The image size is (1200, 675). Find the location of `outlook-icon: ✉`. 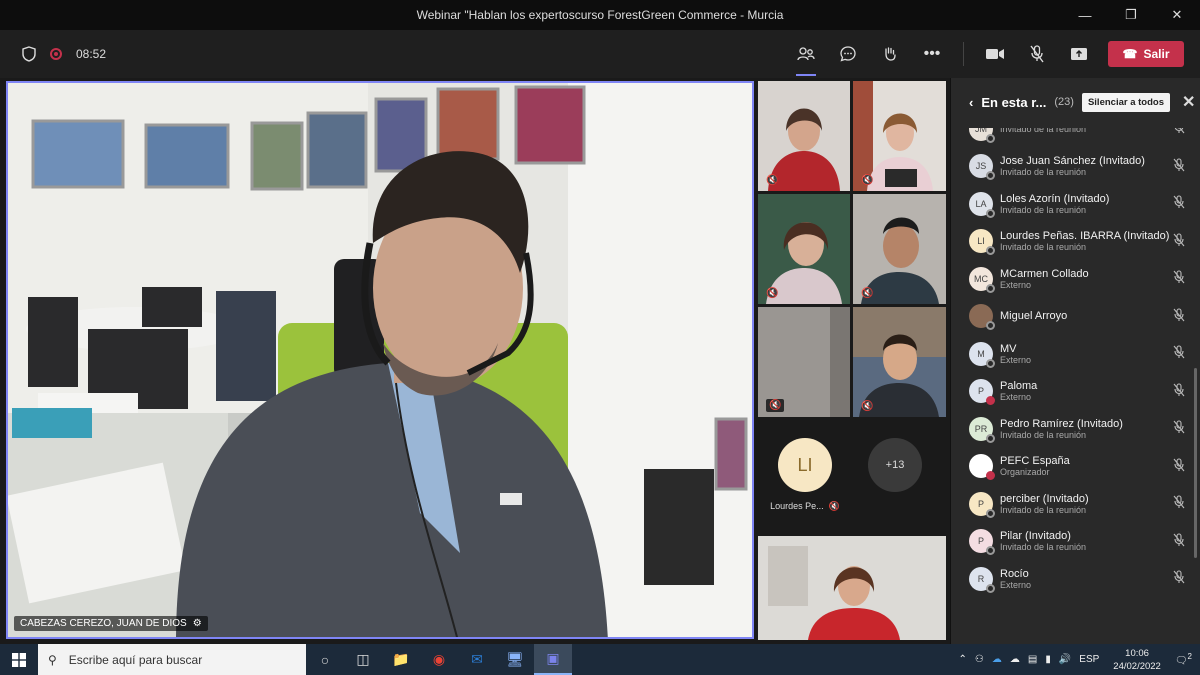

outlook-icon: ✉ is located at coordinates (477, 659).